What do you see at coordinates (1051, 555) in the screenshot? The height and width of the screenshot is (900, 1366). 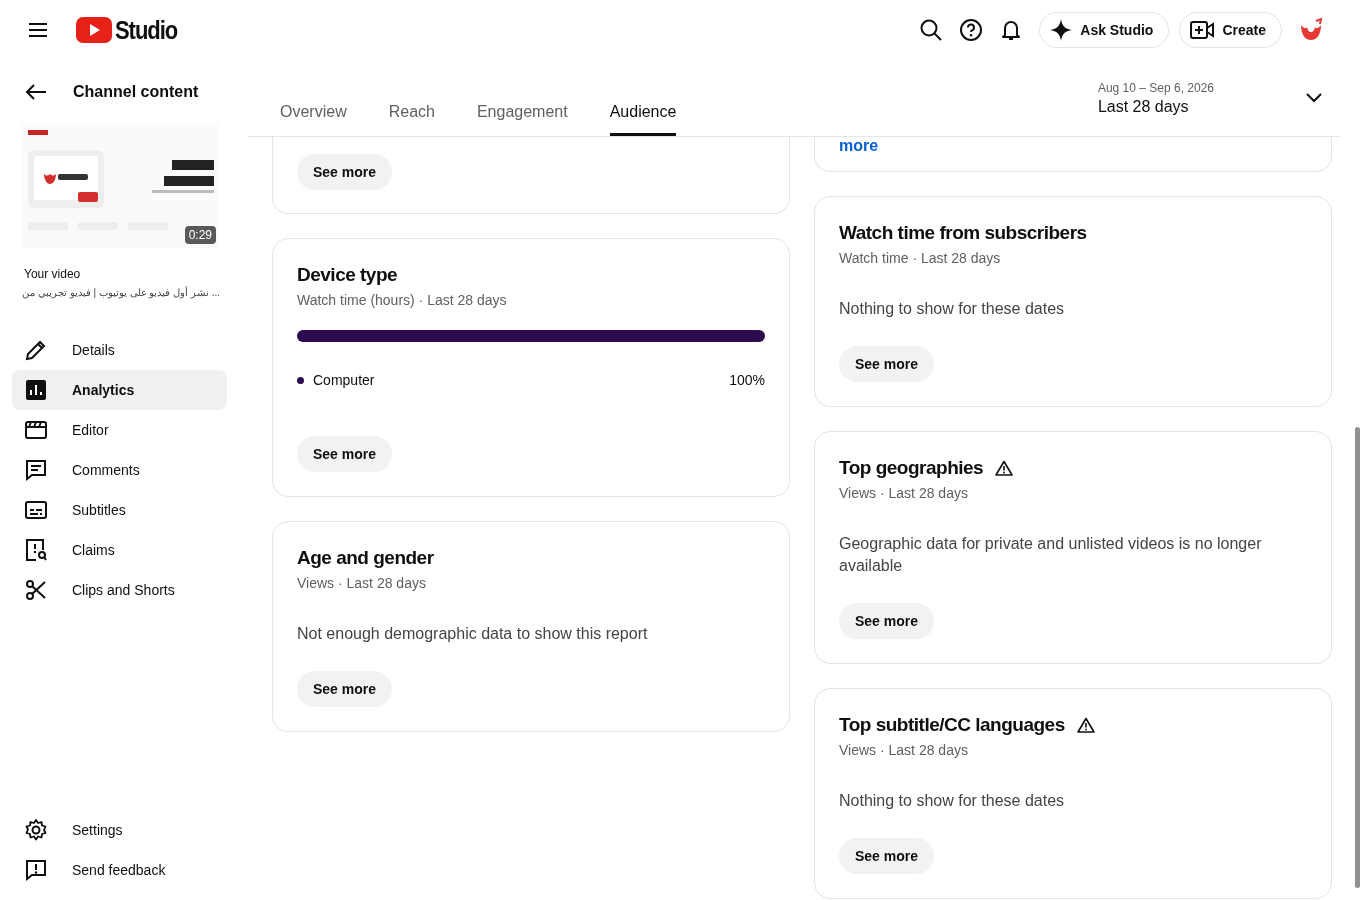 I see `empty-message: Geographic data for private and unlisted videos is no longer available` at bounding box center [1051, 555].